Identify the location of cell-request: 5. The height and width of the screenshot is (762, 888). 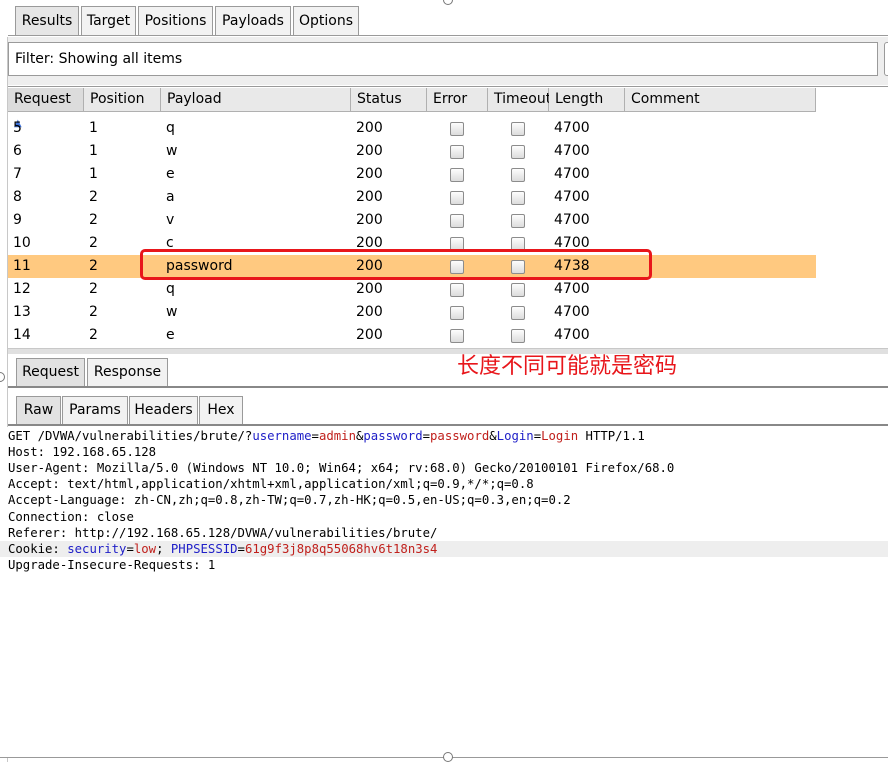
(17, 128).